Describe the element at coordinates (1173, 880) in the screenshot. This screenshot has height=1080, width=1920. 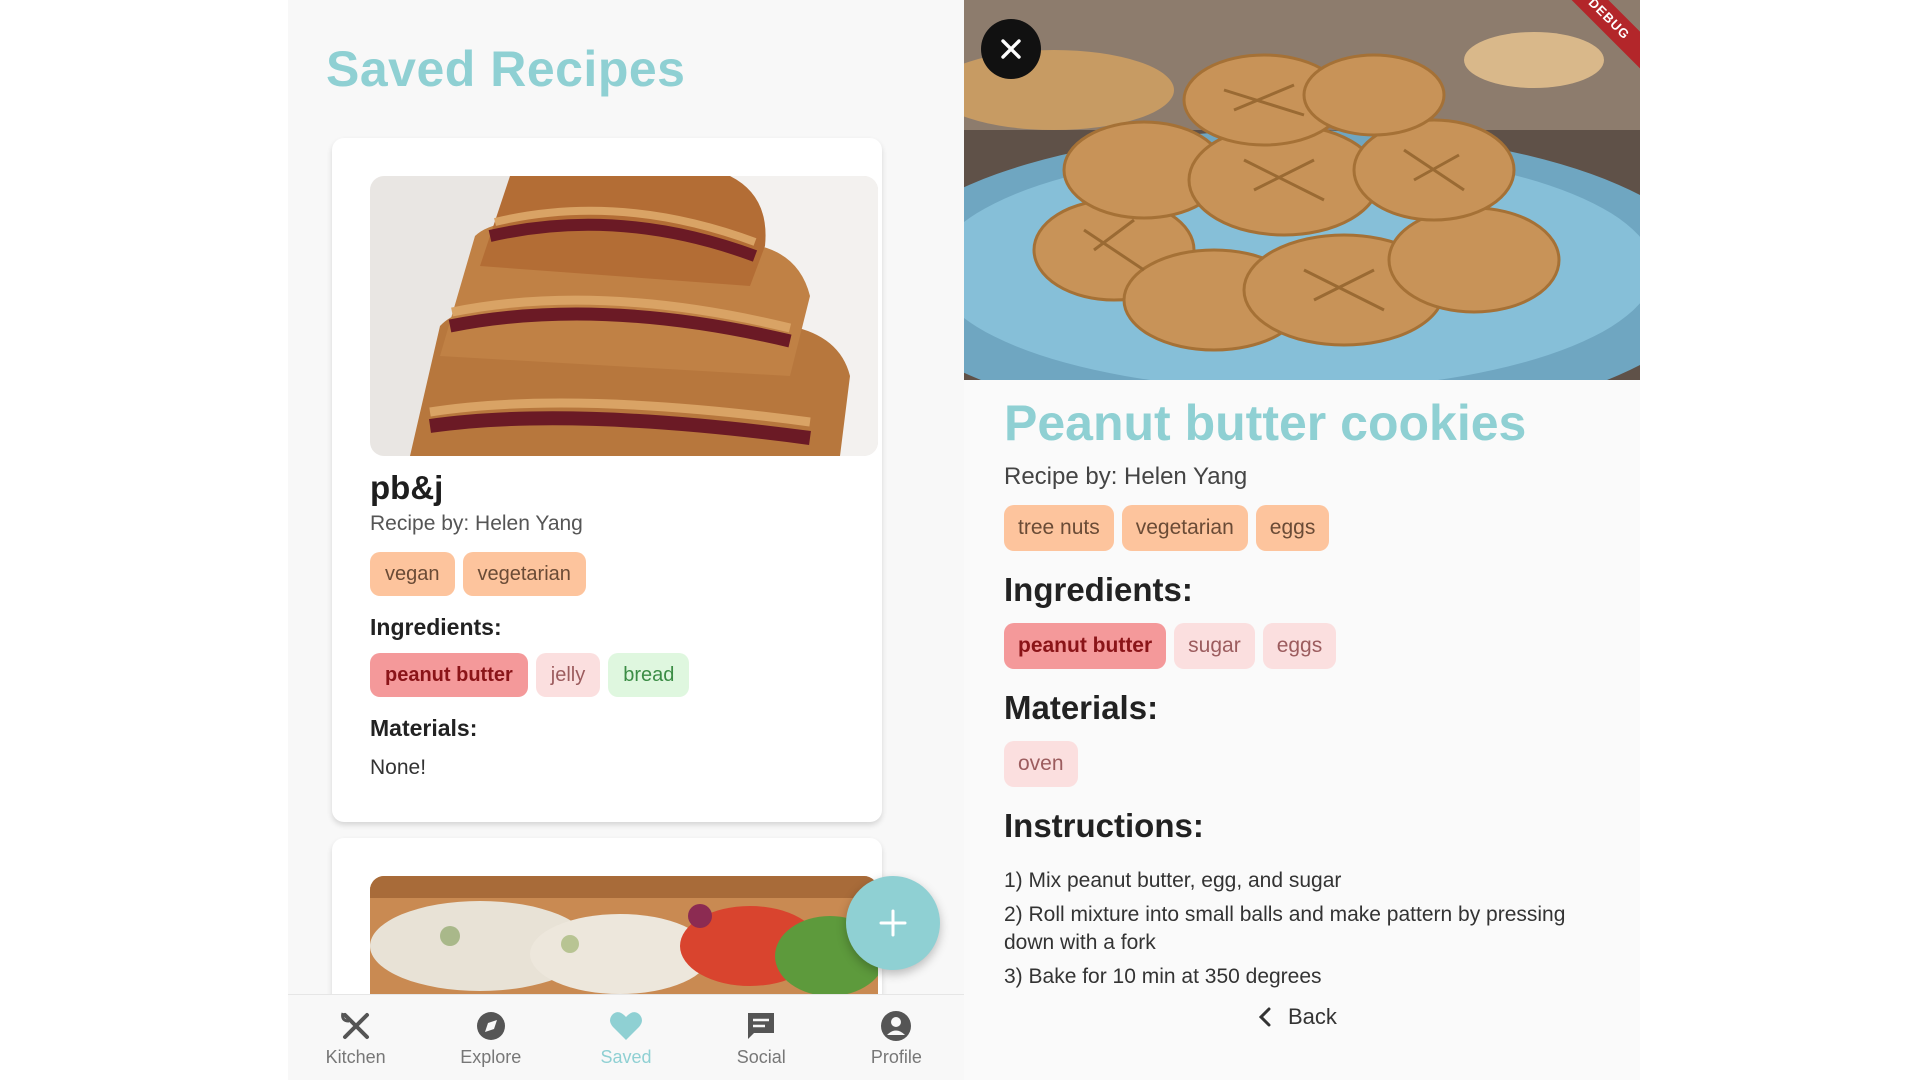
I see `instruction-step: 1) Mix peanut butter, egg, and sugar` at that location.